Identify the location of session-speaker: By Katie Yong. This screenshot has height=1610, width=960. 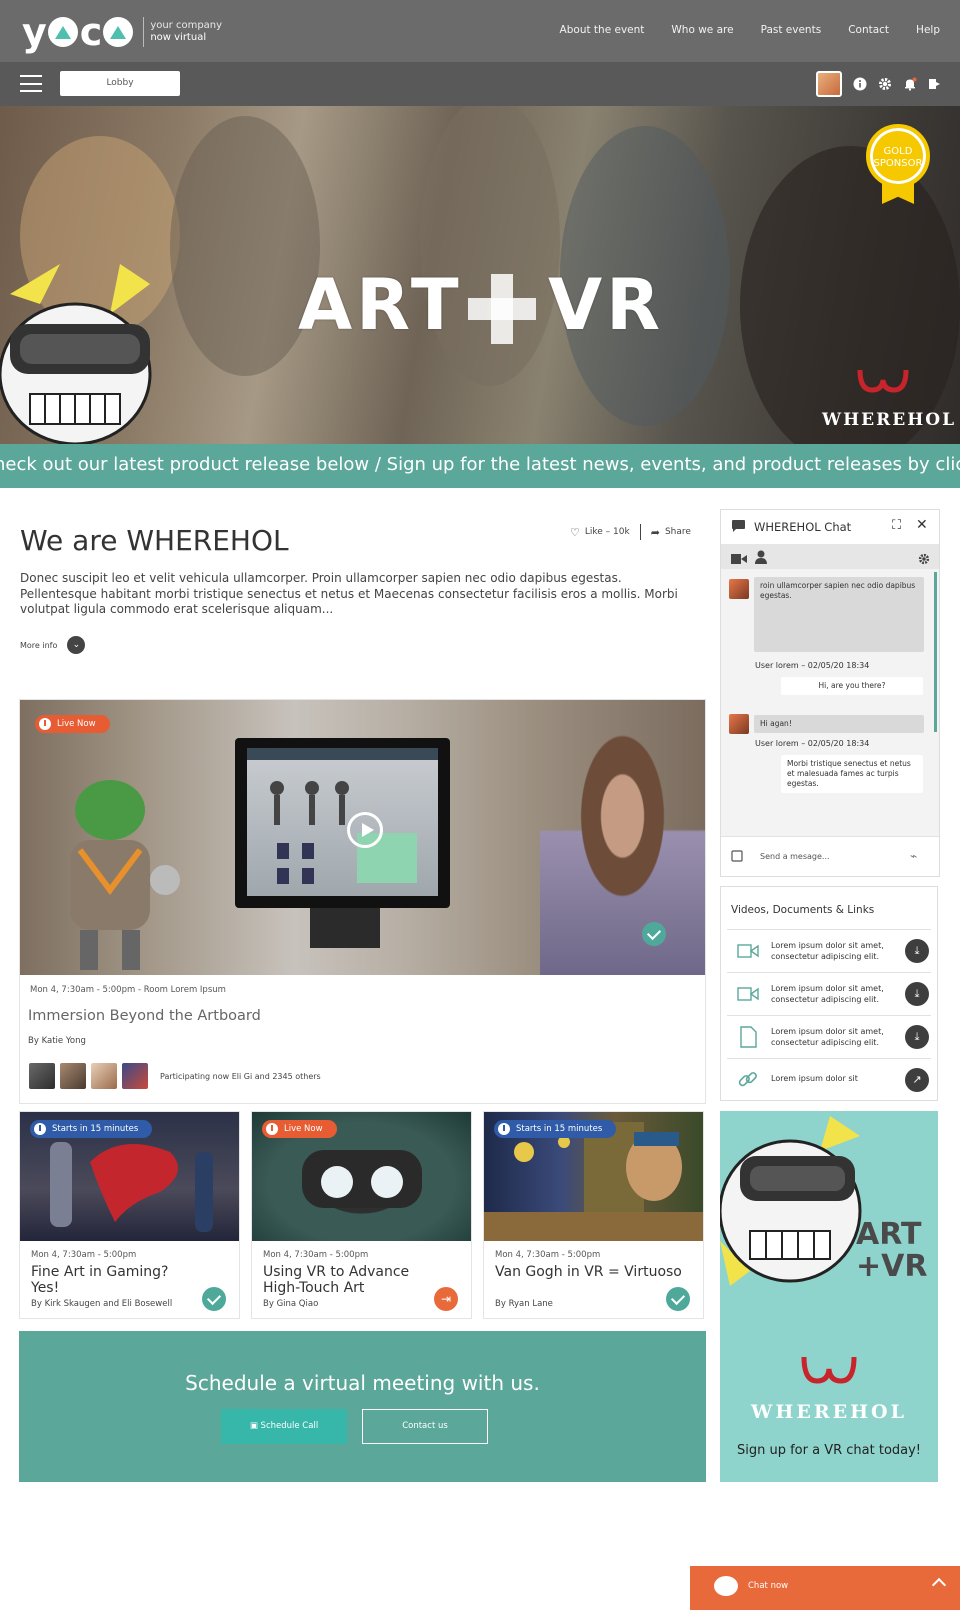
(57, 1041).